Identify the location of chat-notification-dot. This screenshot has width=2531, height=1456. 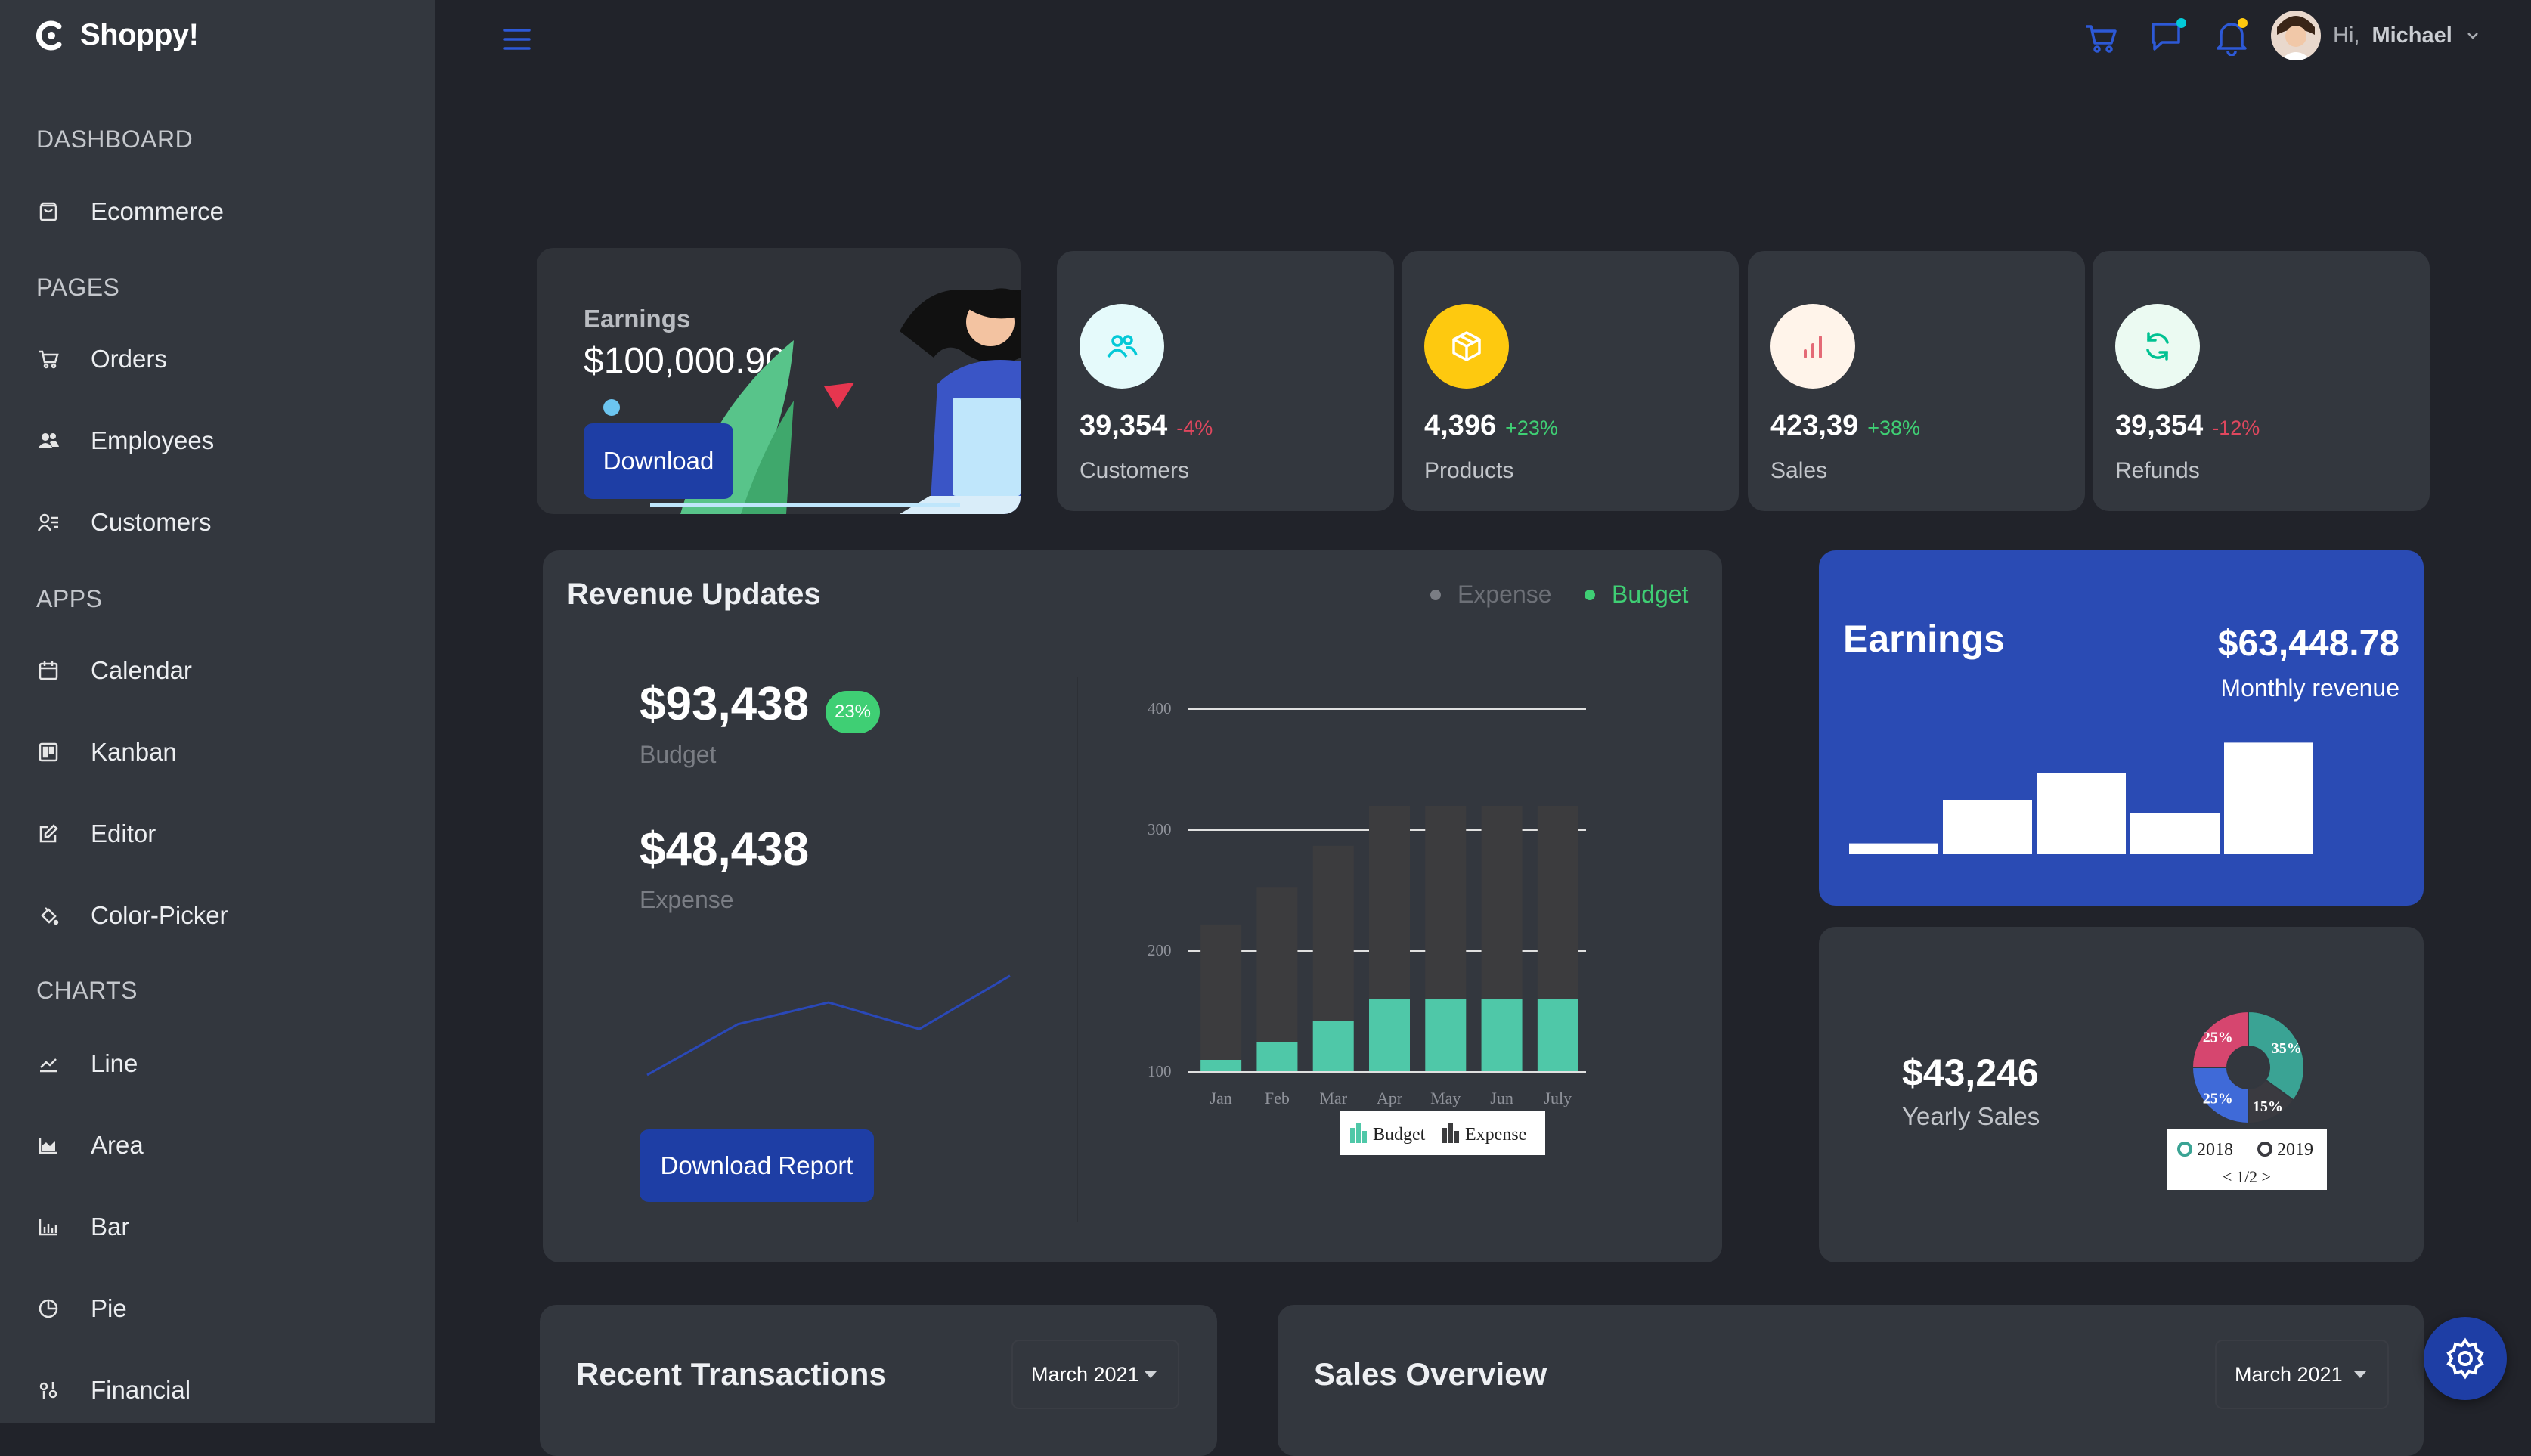
(2181, 23).